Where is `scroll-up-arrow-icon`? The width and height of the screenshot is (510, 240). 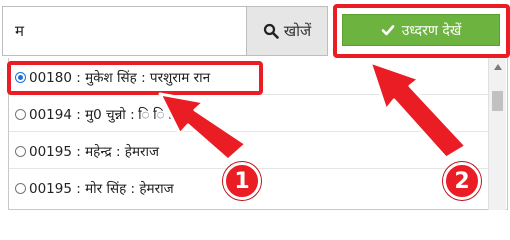
scroll-up-arrow-icon is located at coordinates (497, 67).